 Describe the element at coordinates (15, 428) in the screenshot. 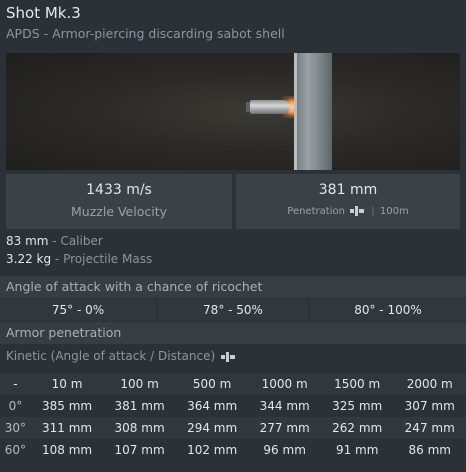

I see `row-angle: 30°` at that location.